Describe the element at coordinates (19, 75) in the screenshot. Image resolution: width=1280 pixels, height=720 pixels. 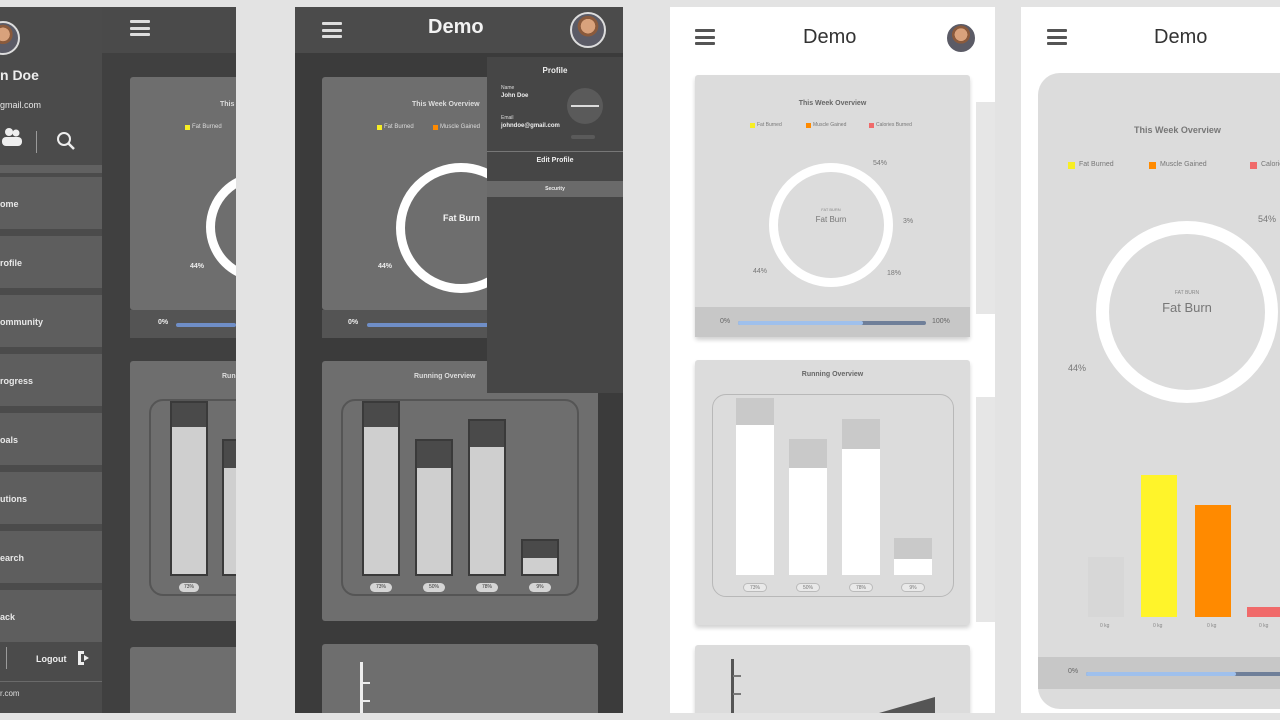
I see `user-name: n Doe` at that location.